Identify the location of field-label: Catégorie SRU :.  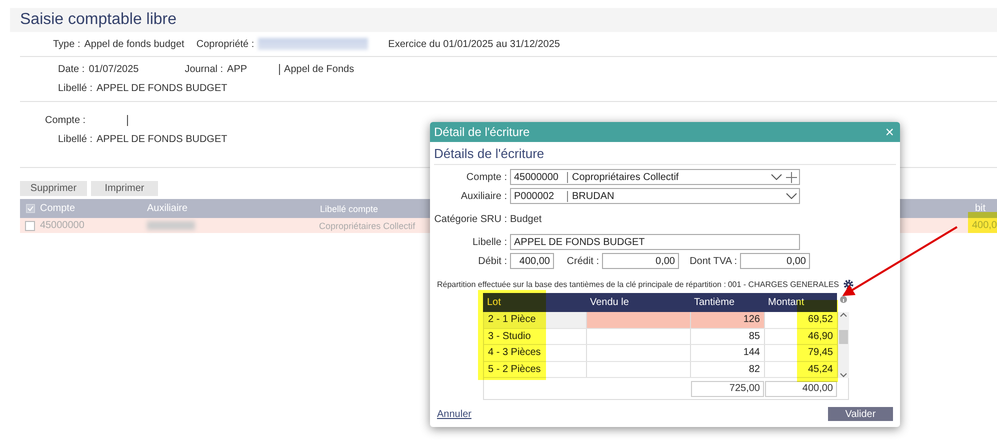
(470, 219).